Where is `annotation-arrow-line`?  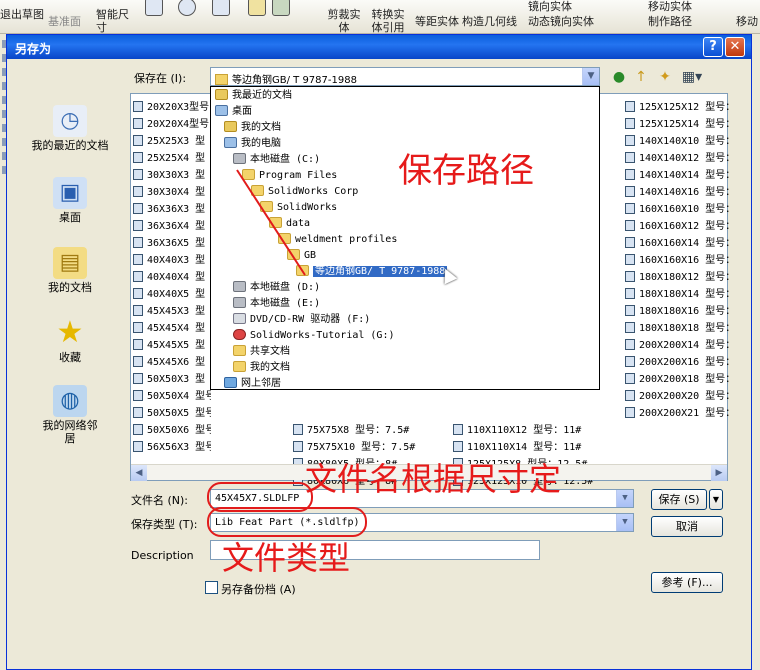 annotation-arrow-line is located at coordinates (271, 222).